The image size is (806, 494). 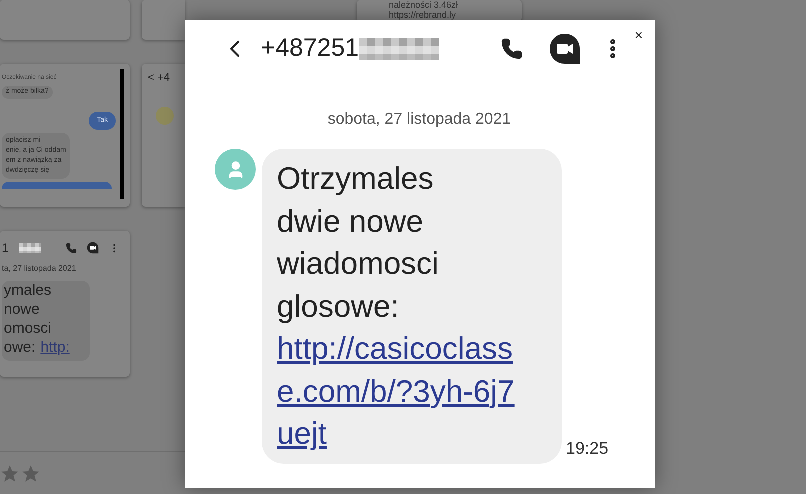 I want to click on message-line: ymales, so click(x=28, y=290).